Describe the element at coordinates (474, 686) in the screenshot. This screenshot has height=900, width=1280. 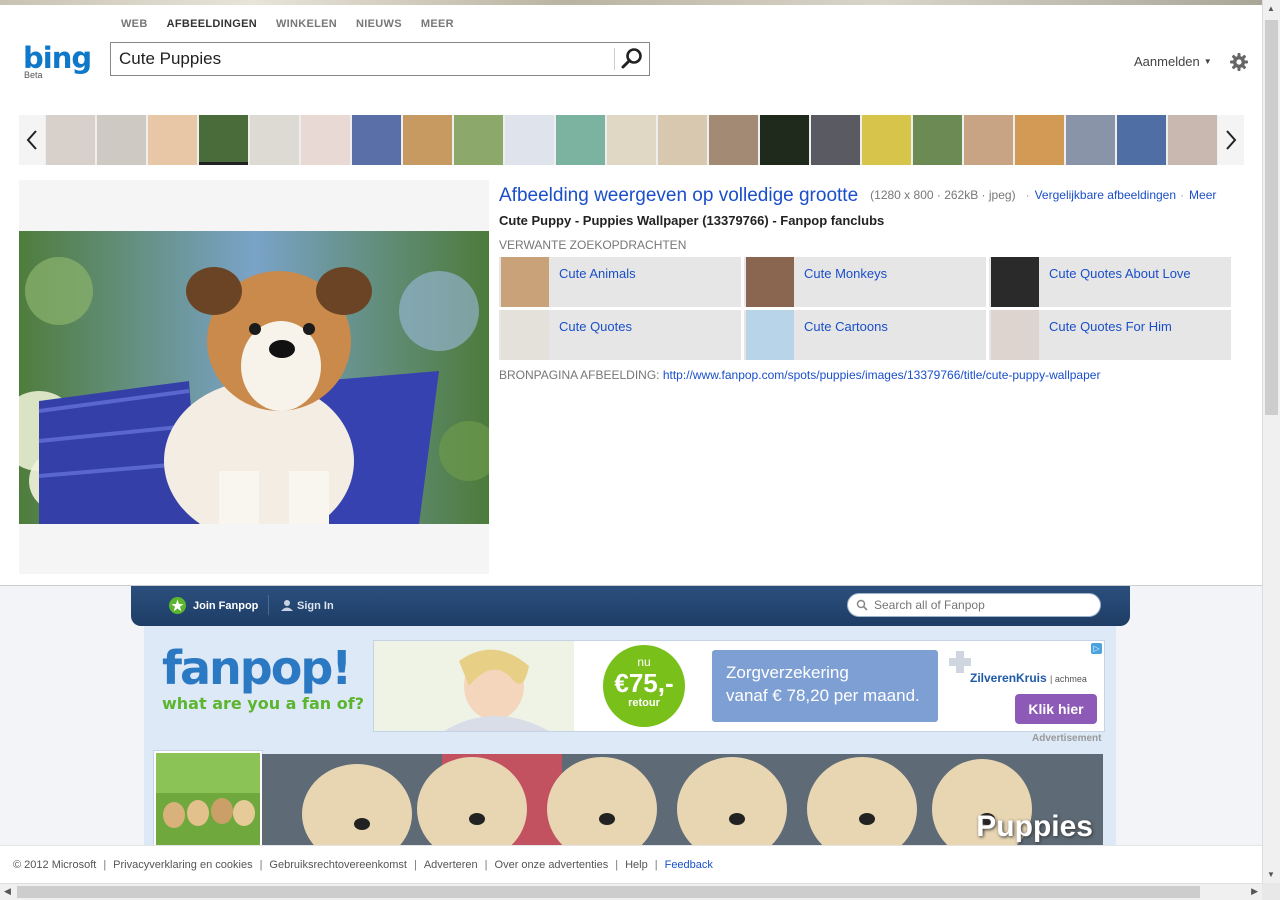
I see `ad-photo` at that location.